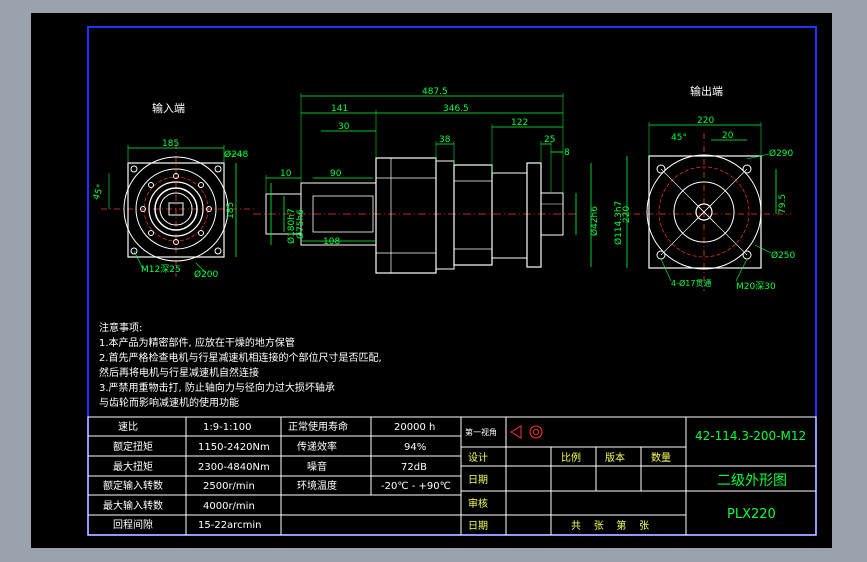  I want to click on spec-cell: 1:9-1:100, so click(227, 427).